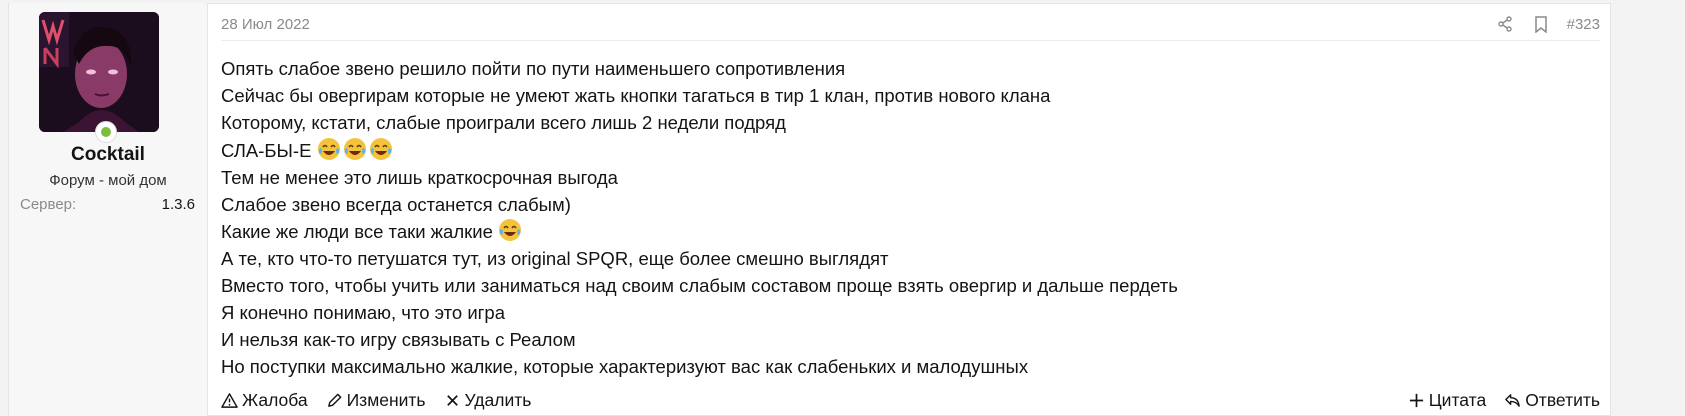 The image size is (1685, 416). I want to click on quote-button: Цитата, so click(1447, 400).